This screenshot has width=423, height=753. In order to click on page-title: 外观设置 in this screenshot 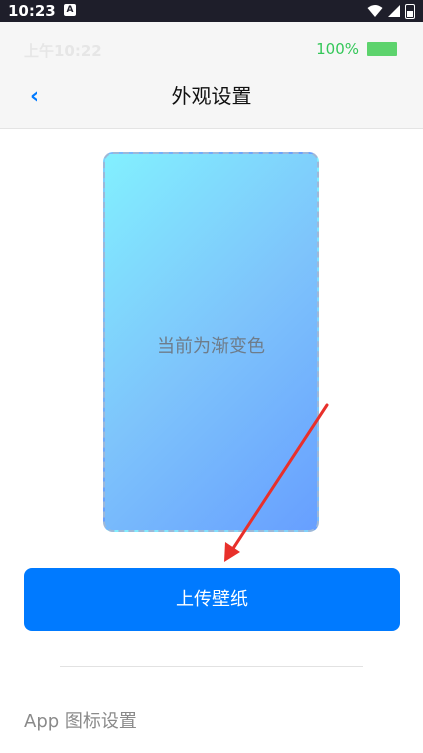, I will do `click(211, 96)`.